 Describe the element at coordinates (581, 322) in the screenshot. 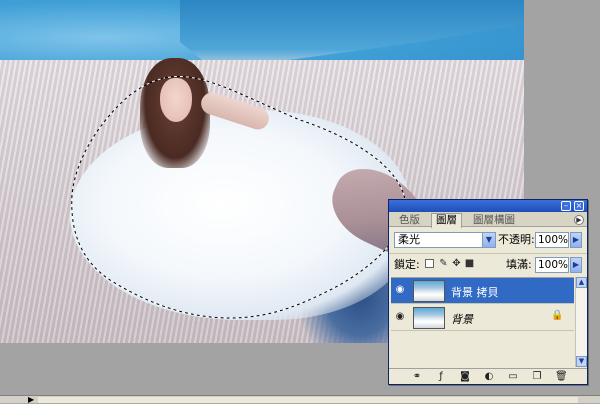

I see `layers-scrollbar: ▲ ▼` at that location.